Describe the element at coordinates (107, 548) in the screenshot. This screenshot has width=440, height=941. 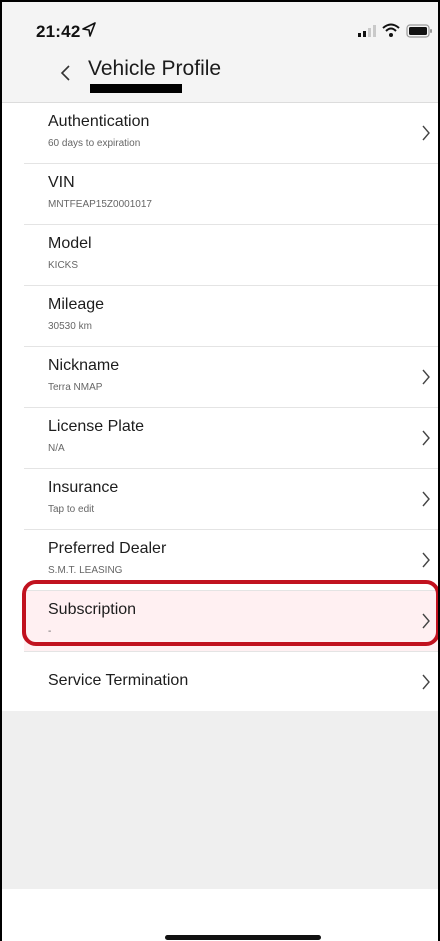
I see `row-label: Preferred Dealer` at that location.